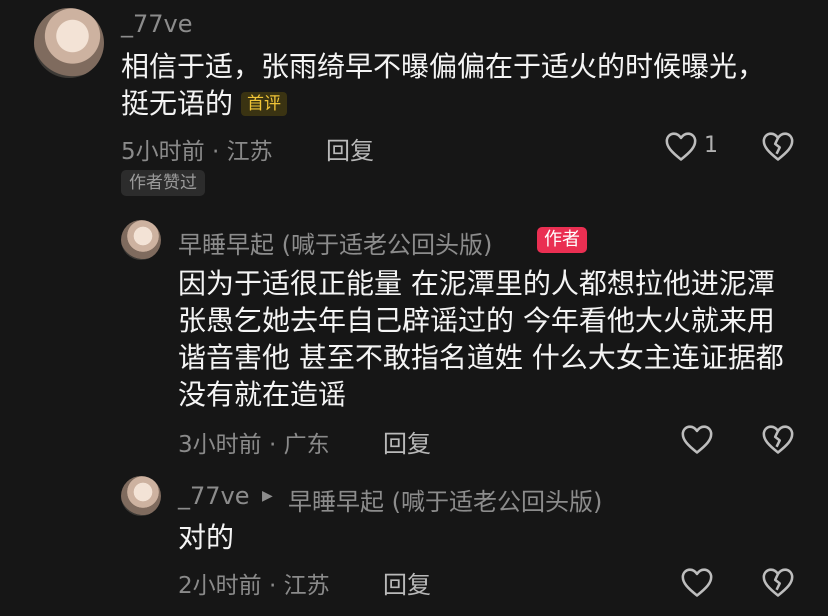 The height and width of the screenshot is (616, 828). What do you see at coordinates (445, 499) in the screenshot?
I see `reply-to-username: 早睡早起 (喊于适老公回头版)` at bounding box center [445, 499].